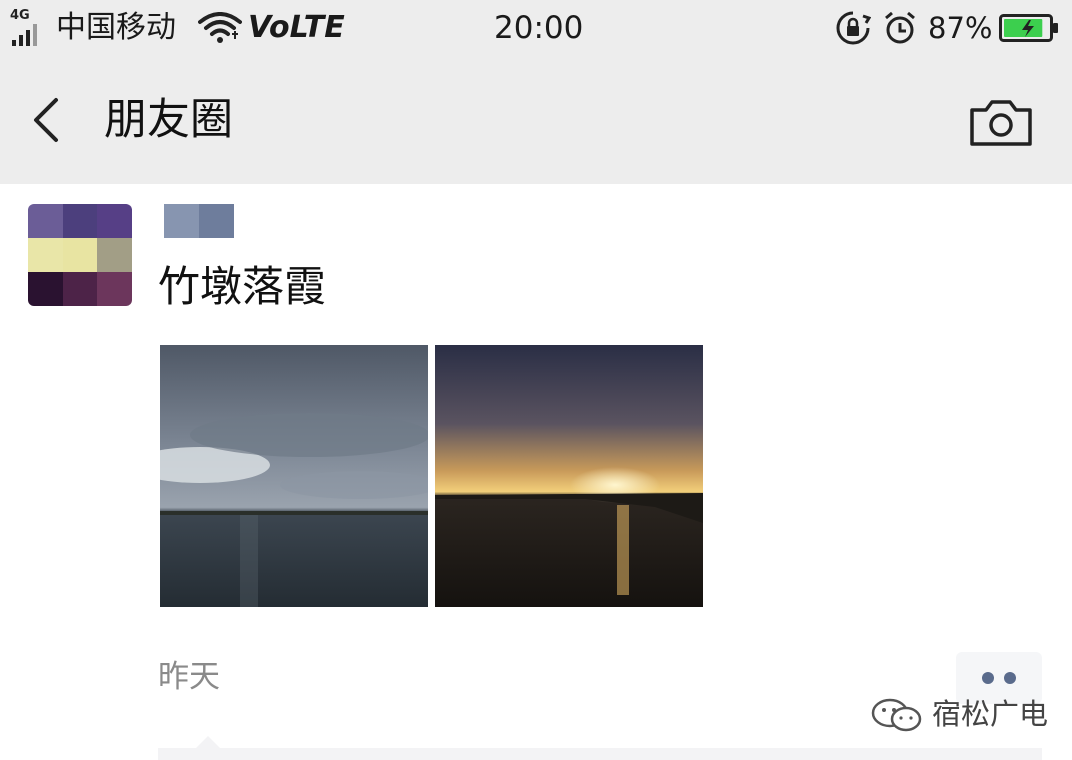 This screenshot has width=1072, height=760. What do you see at coordinates (20, 15) in the screenshot?
I see `network-type: 4G` at bounding box center [20, 15].